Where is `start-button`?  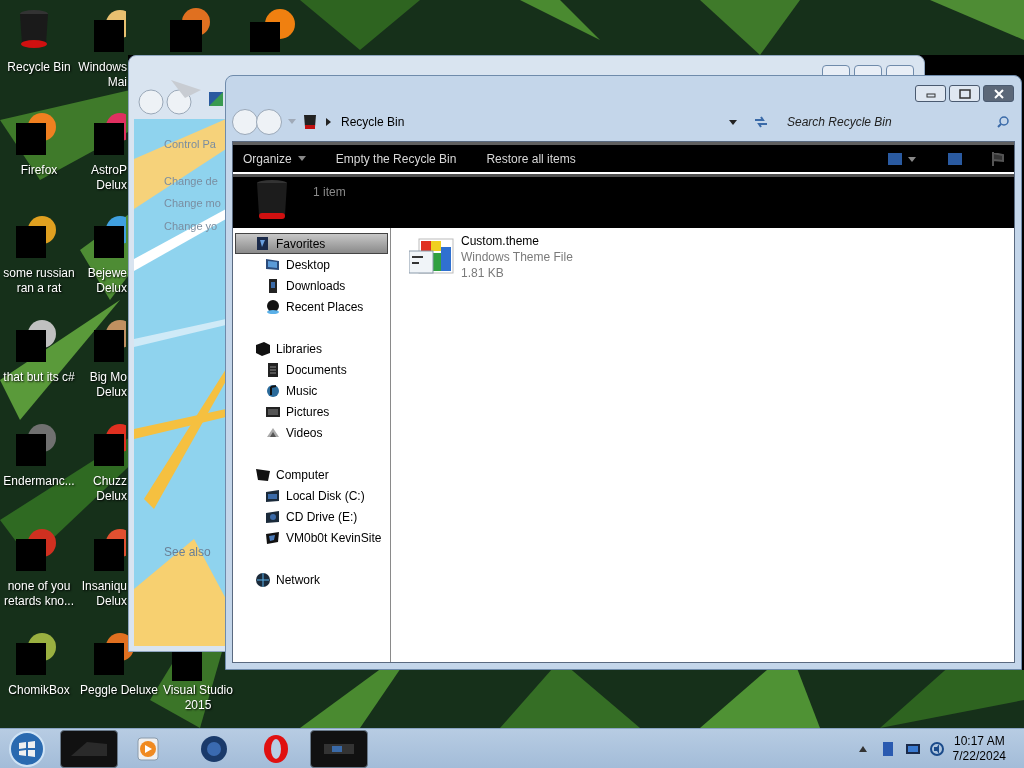
start-button is located at coordinates (27, 748).